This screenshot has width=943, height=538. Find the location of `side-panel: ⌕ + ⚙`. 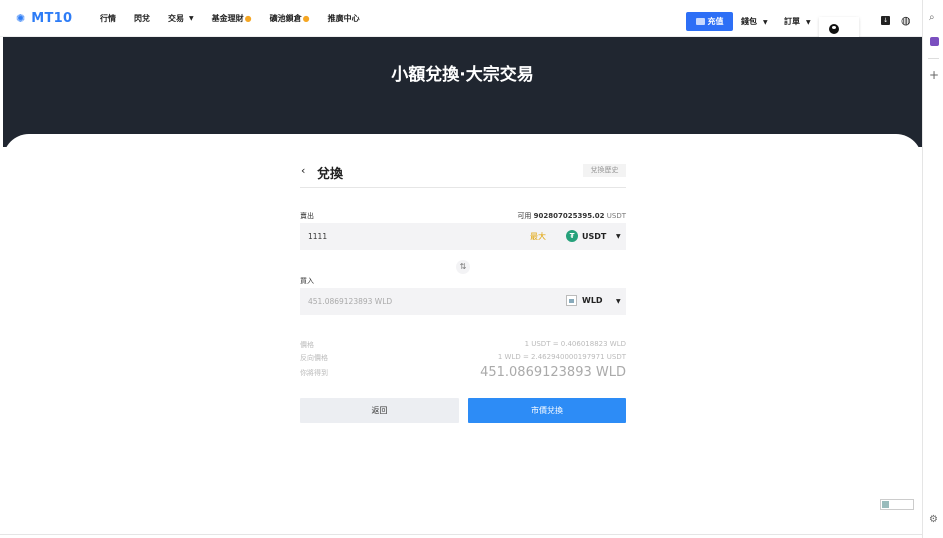

side-panel: ⌕ + ⚙ is located at coordinates (932, 269).